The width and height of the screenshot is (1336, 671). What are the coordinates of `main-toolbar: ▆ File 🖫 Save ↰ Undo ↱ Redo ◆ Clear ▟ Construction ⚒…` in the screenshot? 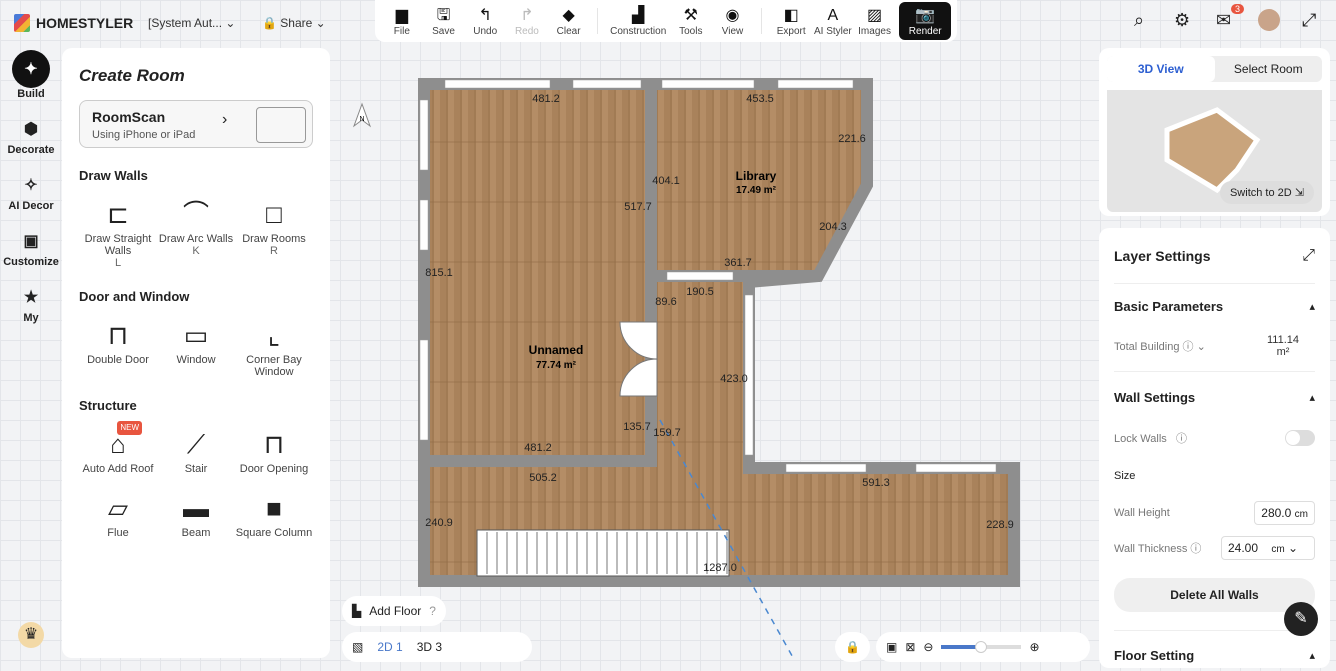 It's located at (666, 21).